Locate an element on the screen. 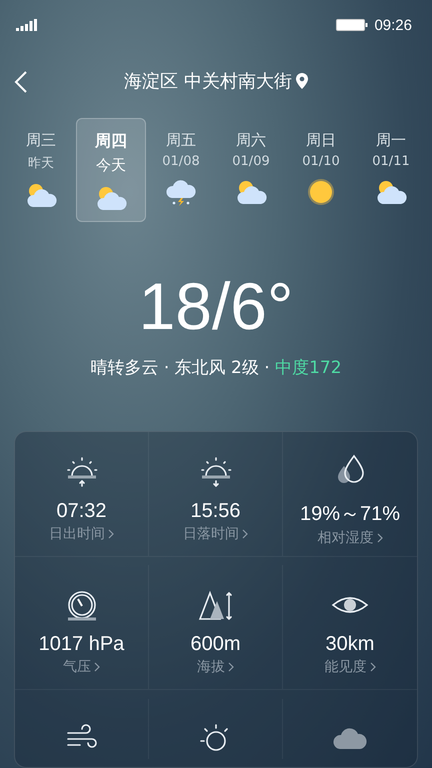 The image size is (432, 768). weekday-label: 周三 is located at coordinates (41, 140).